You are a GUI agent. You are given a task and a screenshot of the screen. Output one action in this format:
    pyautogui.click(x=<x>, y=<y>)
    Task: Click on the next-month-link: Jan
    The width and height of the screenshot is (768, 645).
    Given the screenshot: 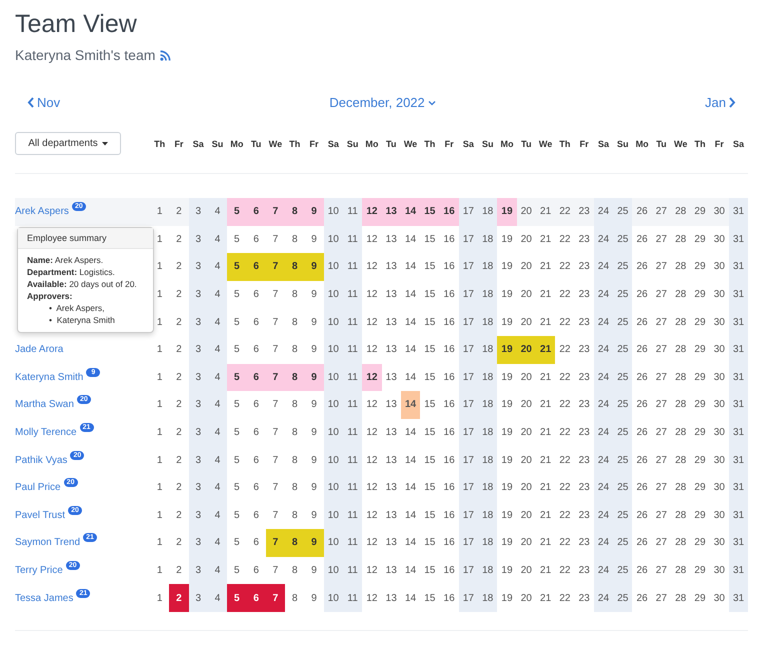 What is the action you would take?
    pyautogui.click(x=720, y=102)
    